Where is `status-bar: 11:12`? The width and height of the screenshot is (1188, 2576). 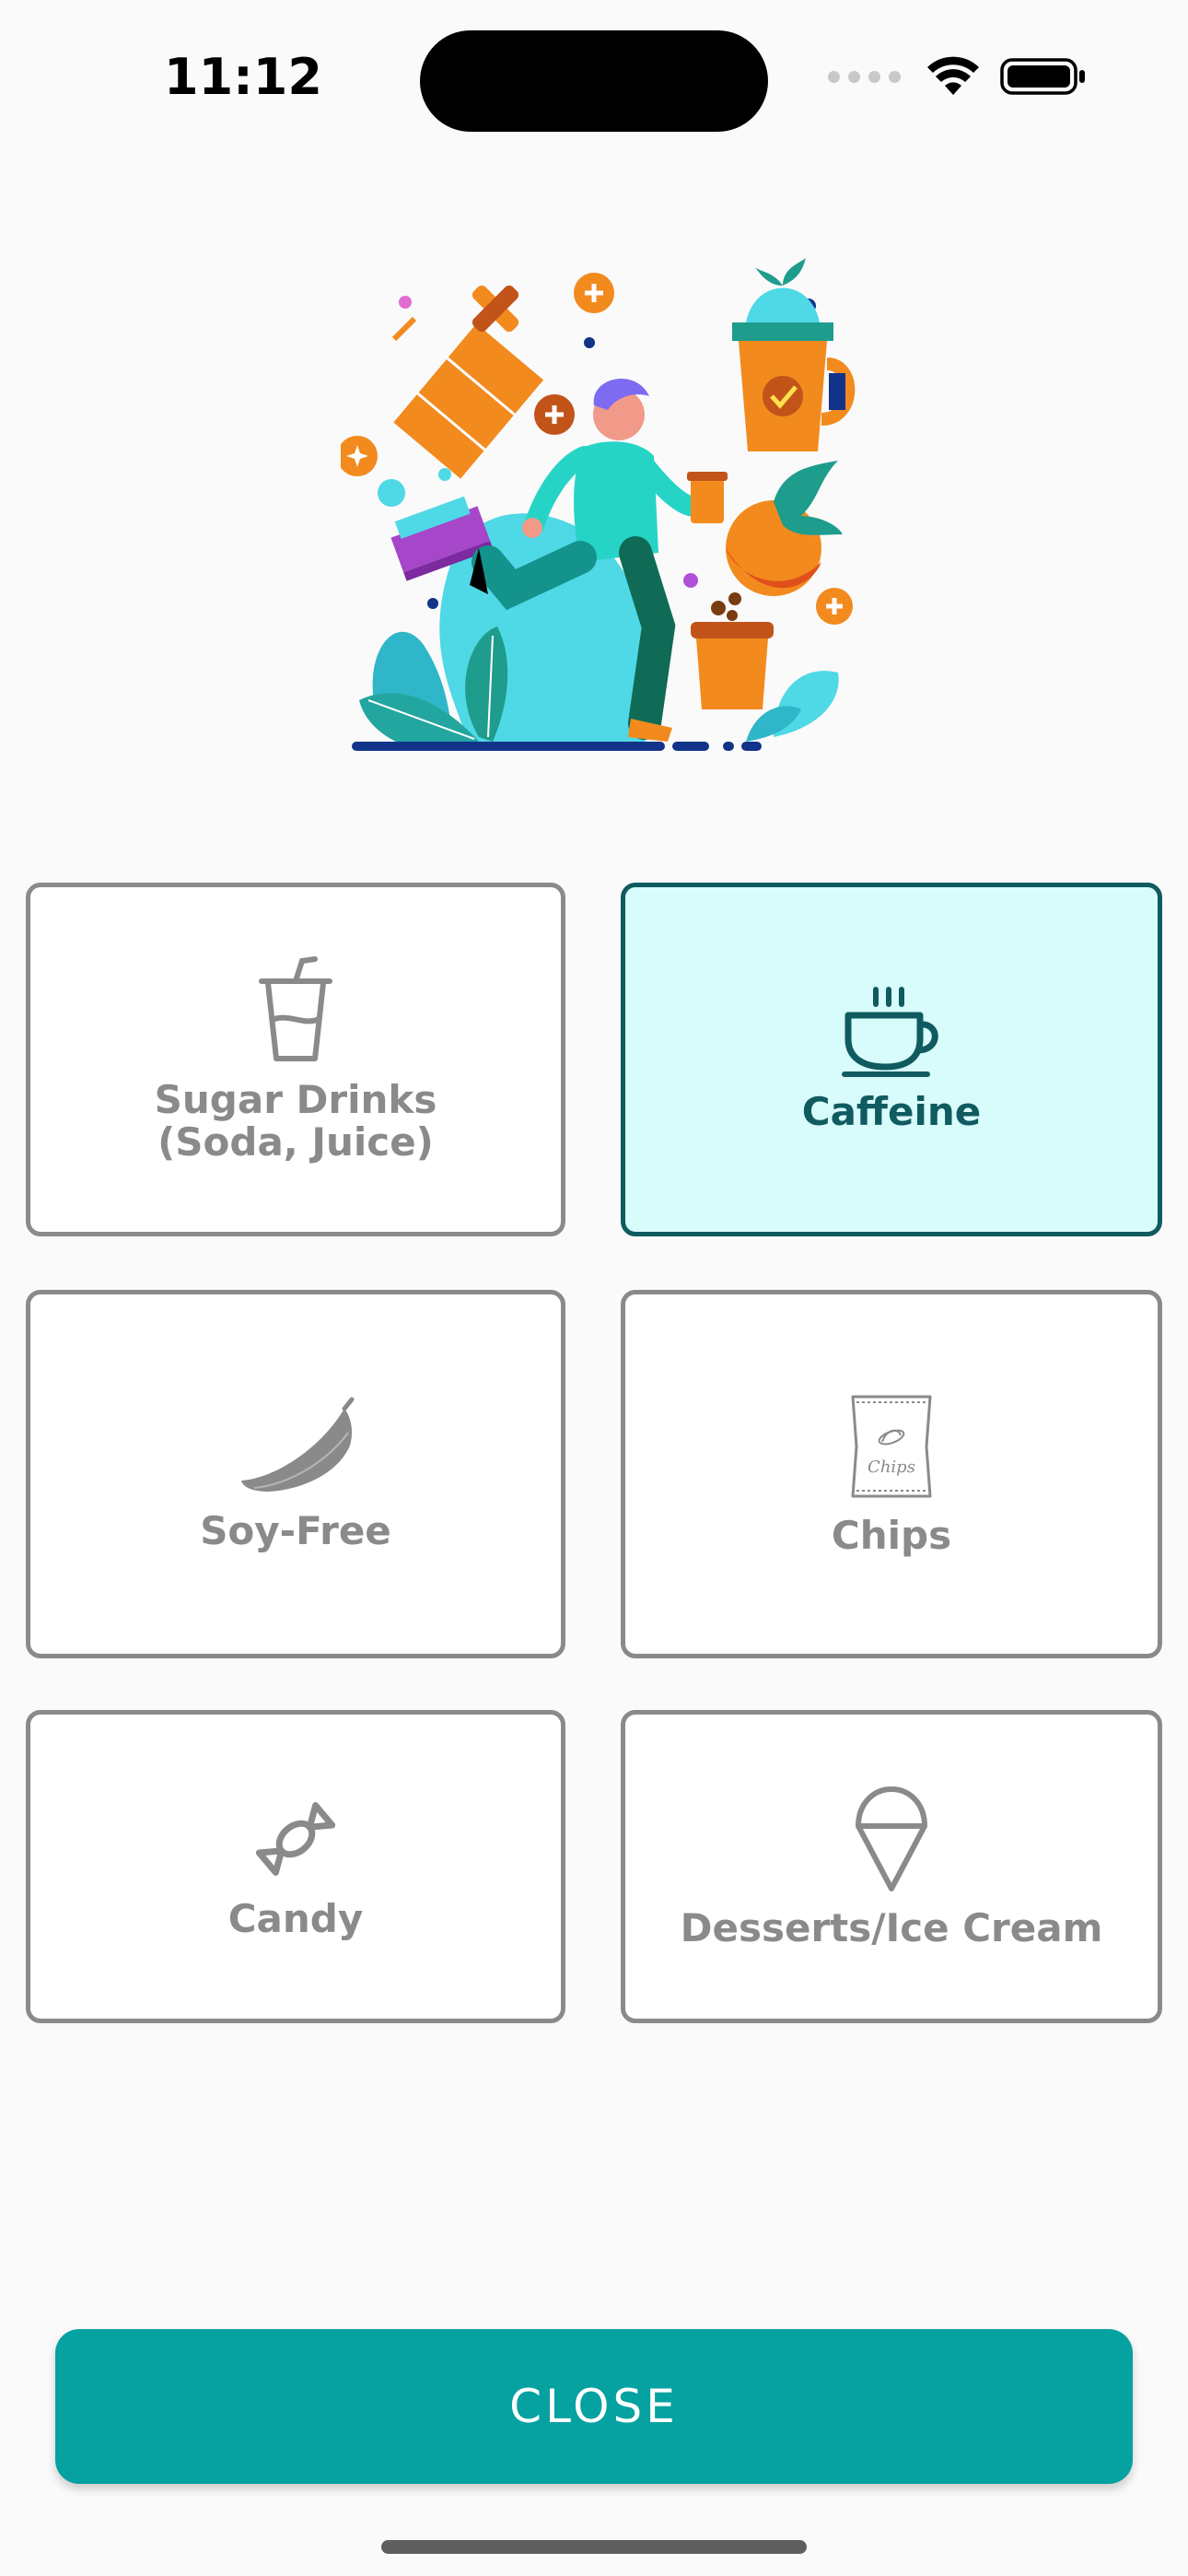
status-bar: 11:12 is located at coordinates (594, 78).